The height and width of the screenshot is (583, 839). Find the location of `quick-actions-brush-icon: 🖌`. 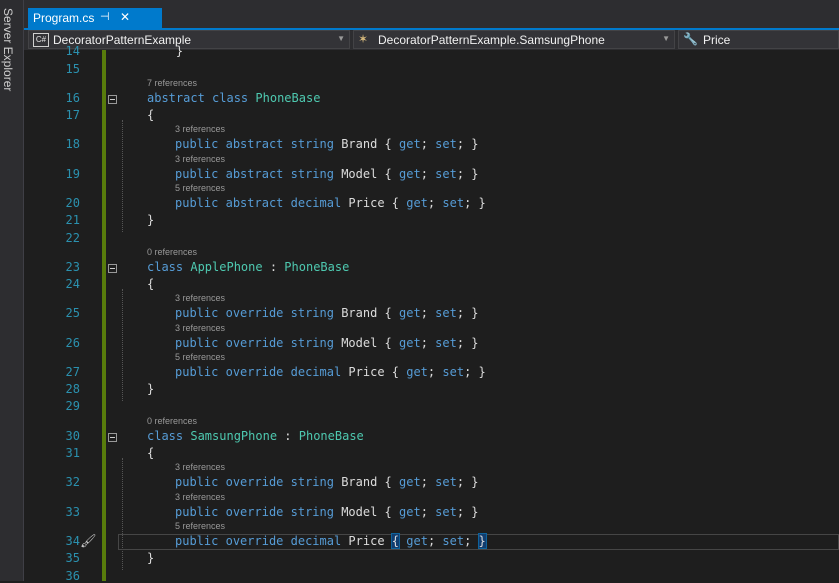

quick-actions-brush-icon: 🖌 is located at coordinates (88, 541).